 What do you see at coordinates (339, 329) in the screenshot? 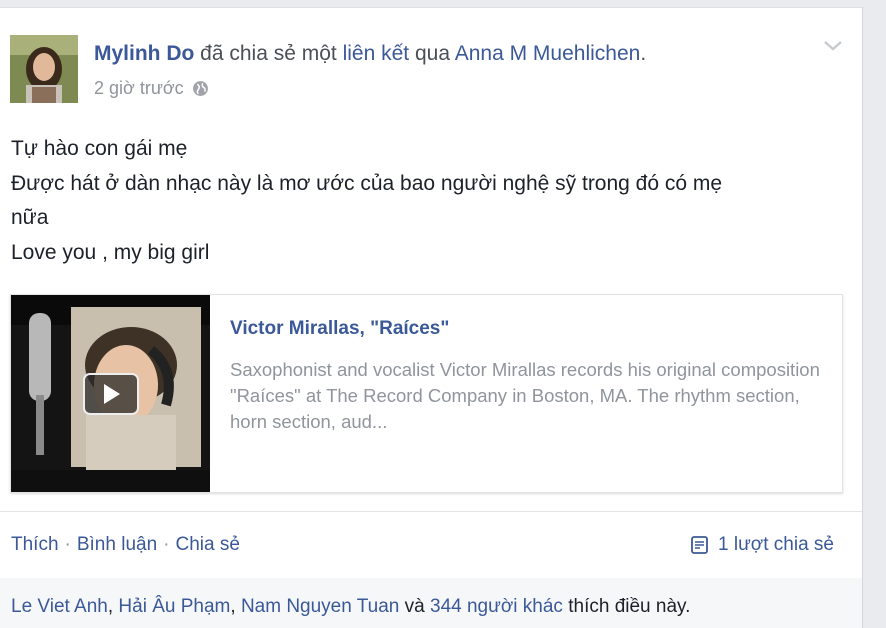
I see `shared-title: Victor Mirallas, "Raíces"` at bounding box center [339, 329].